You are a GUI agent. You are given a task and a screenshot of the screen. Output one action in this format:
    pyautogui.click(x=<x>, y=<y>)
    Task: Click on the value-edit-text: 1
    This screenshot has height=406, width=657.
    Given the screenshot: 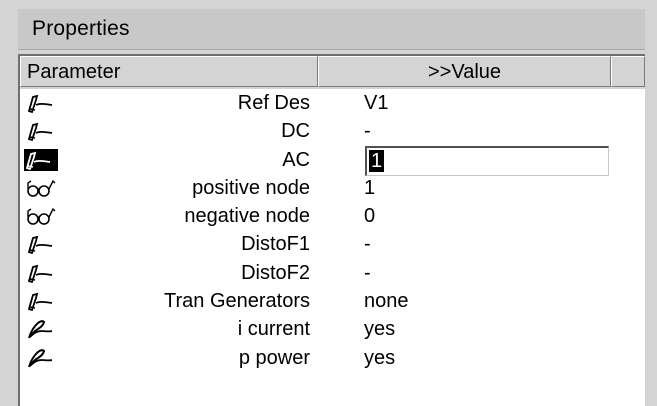 What is the action you would take?
    pyautogui.click(x=377, y=160)
    